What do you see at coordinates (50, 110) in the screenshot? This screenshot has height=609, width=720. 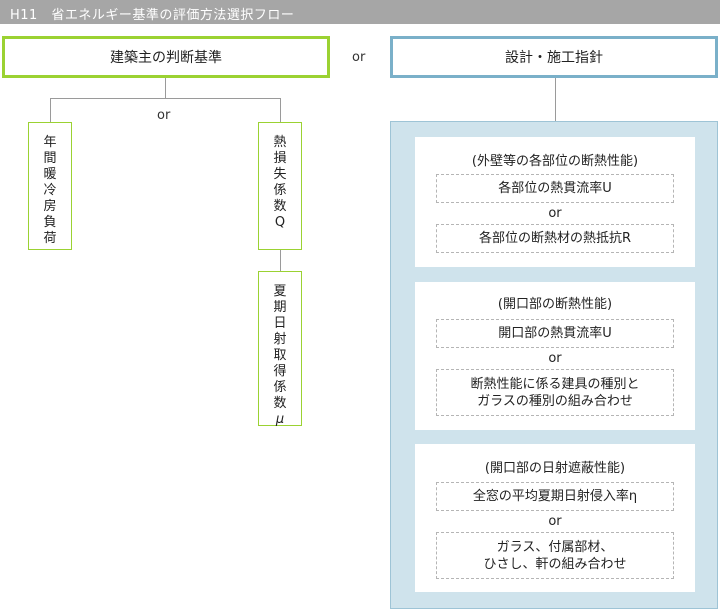 I see `connector-left-branch-a` at bounding box center [50, 110].